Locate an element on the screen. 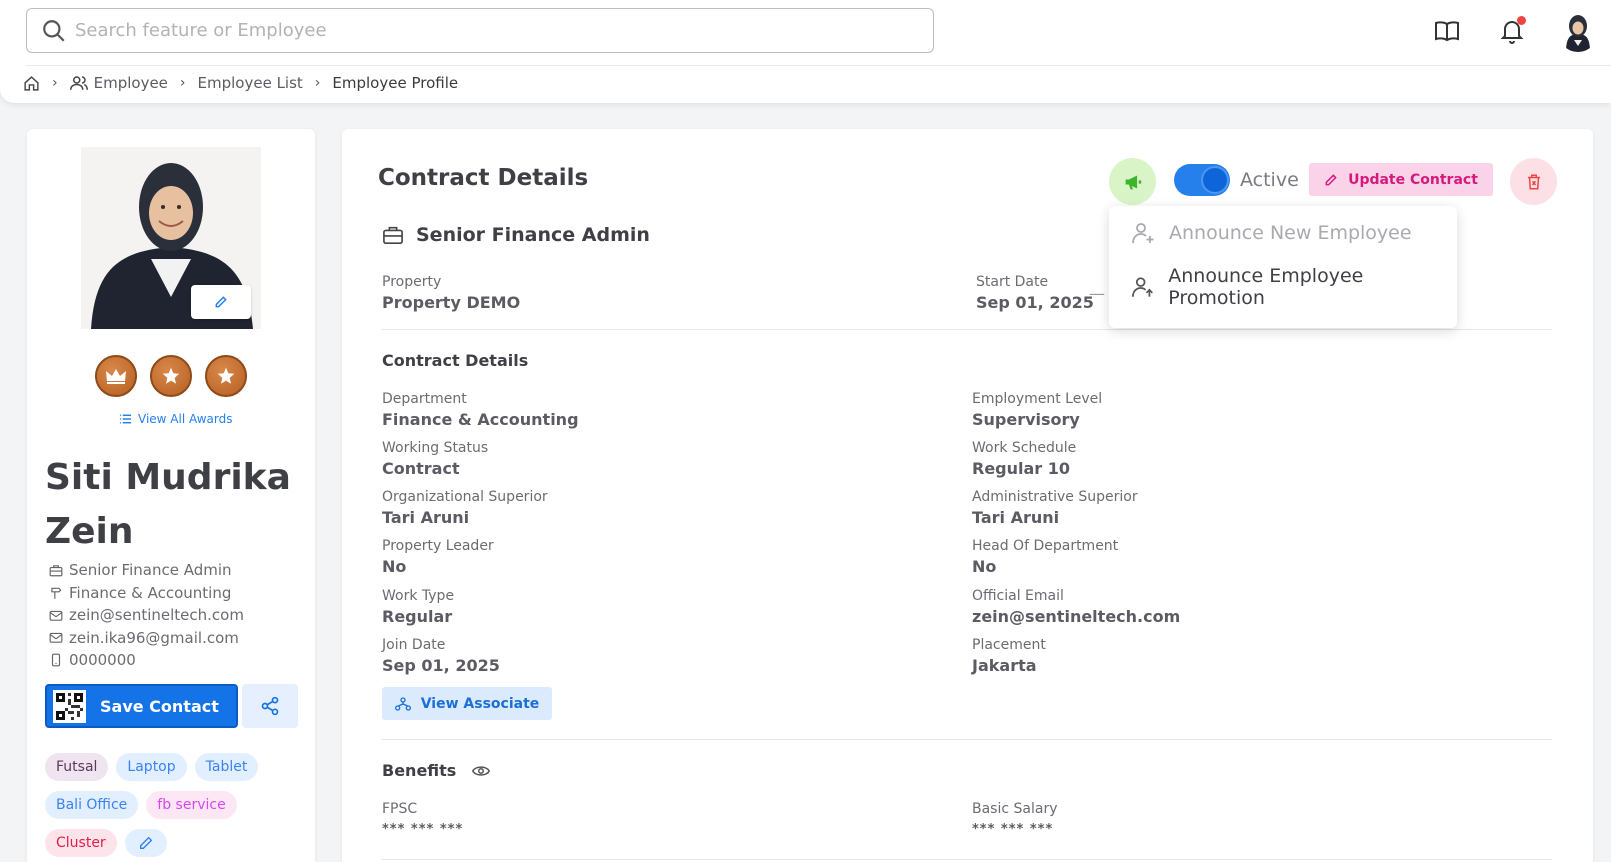 The width and height of the screenshot is (1611, 862). official-email-field: Official Email zein@sentineltech.com is located at coordinates (1076, 607).